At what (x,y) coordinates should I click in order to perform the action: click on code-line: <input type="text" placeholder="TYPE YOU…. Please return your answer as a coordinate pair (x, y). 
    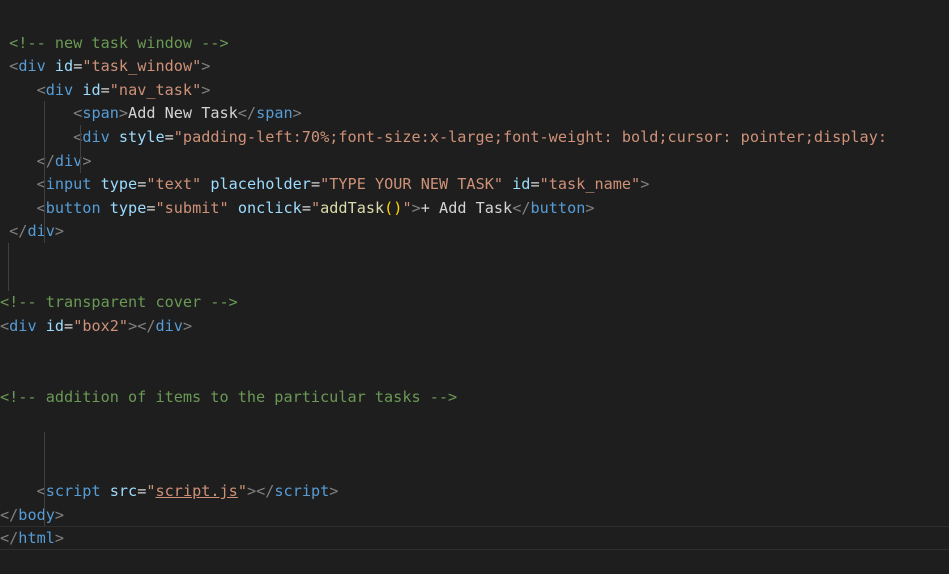
    Looking at the image, I should click on (474, 184).